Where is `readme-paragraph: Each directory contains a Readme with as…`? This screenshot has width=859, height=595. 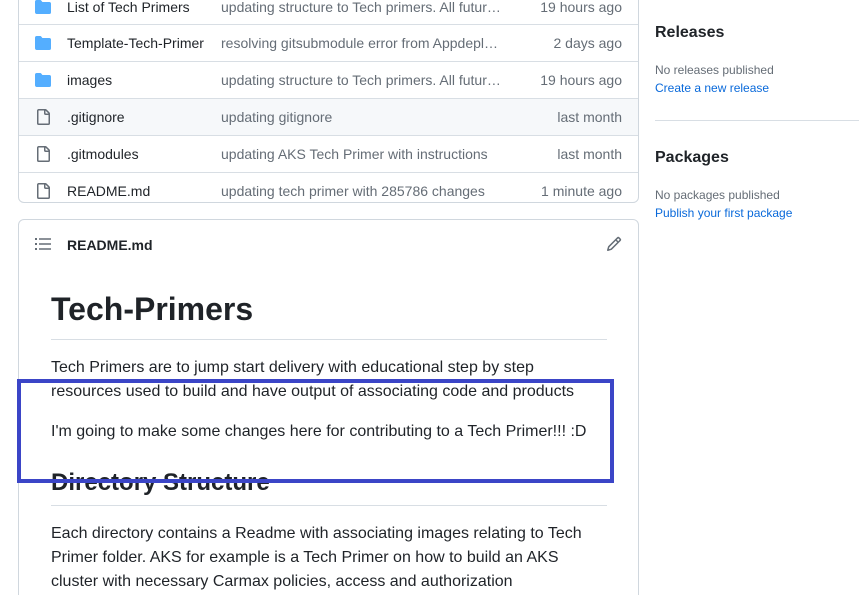
readme-paragraph: Each directory contains a Readme with as… is located at coordinates (316, 557).